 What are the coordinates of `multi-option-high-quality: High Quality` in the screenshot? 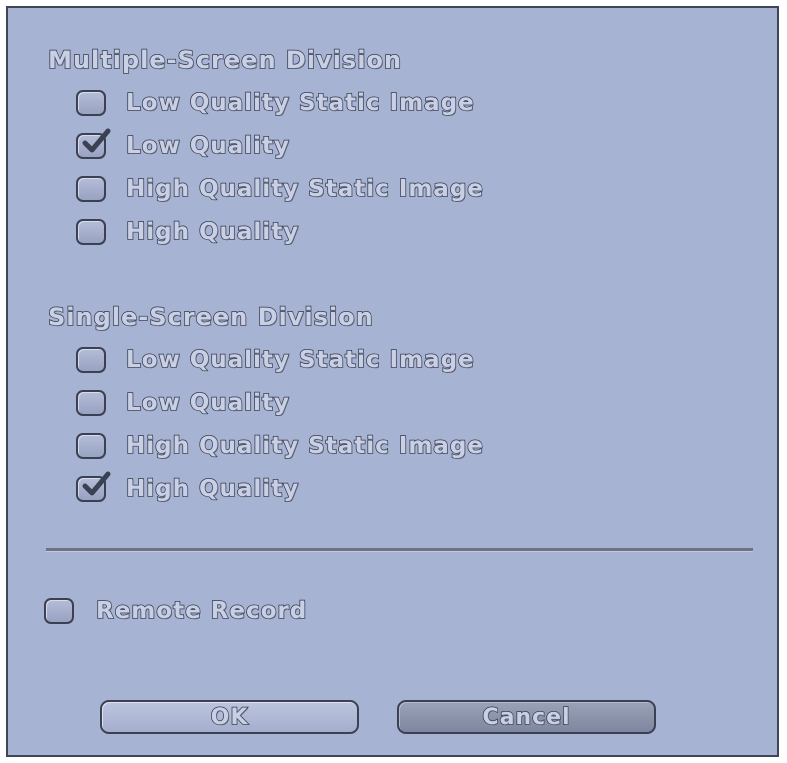 It's located at (187, 232).